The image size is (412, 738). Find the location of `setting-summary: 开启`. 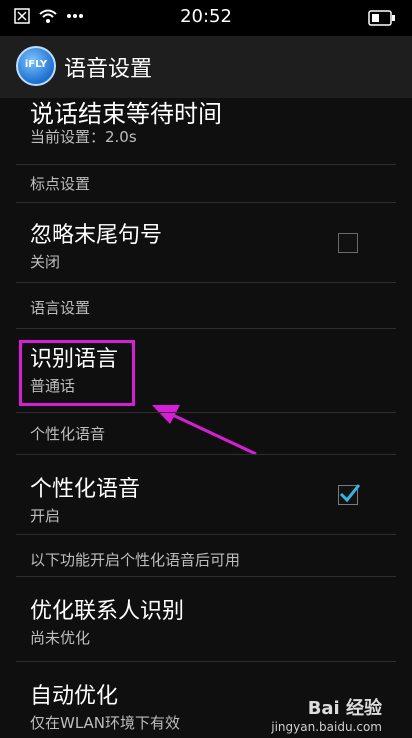

setting-summary: 开启 is located at coordinates (45, 516).